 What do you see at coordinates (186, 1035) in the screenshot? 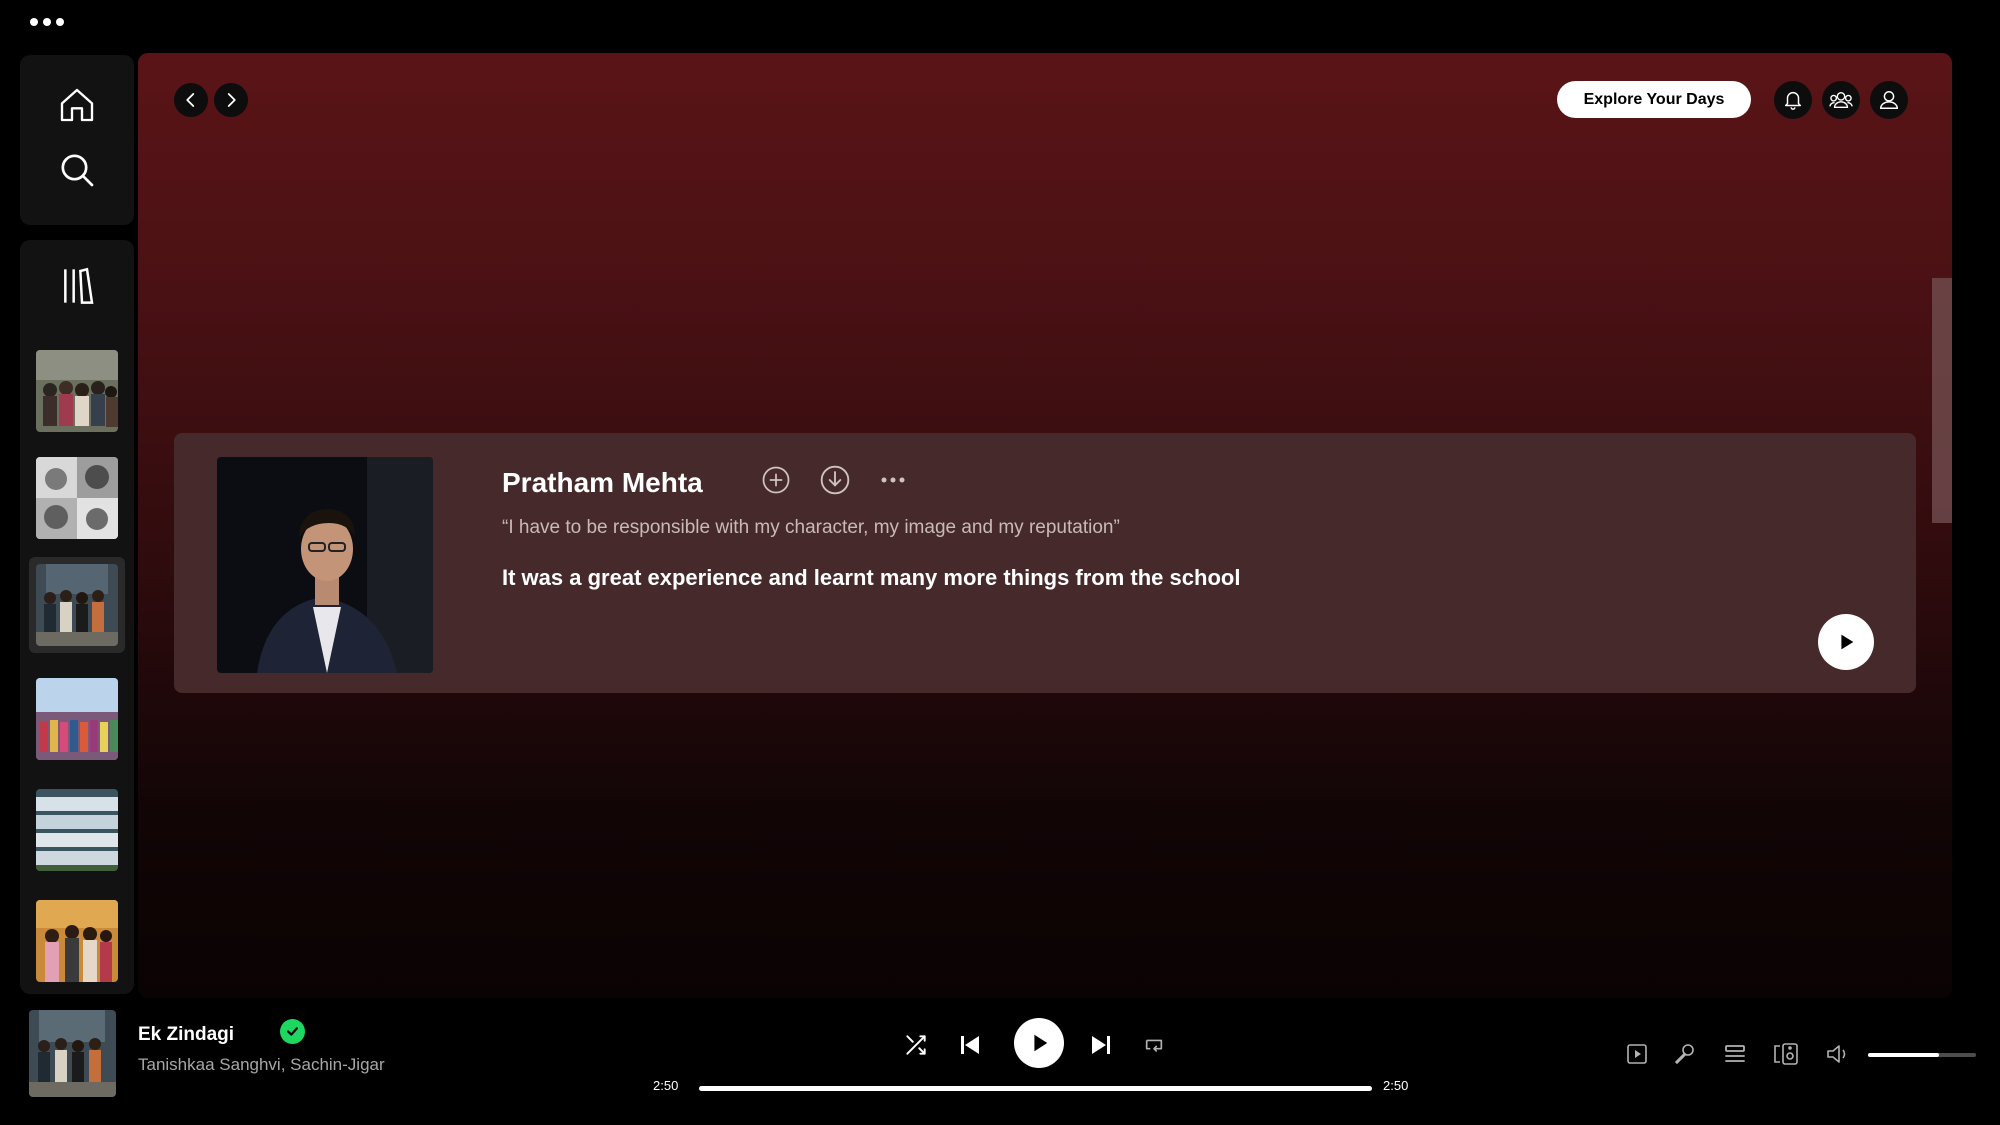
I see `track-title: Ek Zindagi` at bounding box center [186, 1035].